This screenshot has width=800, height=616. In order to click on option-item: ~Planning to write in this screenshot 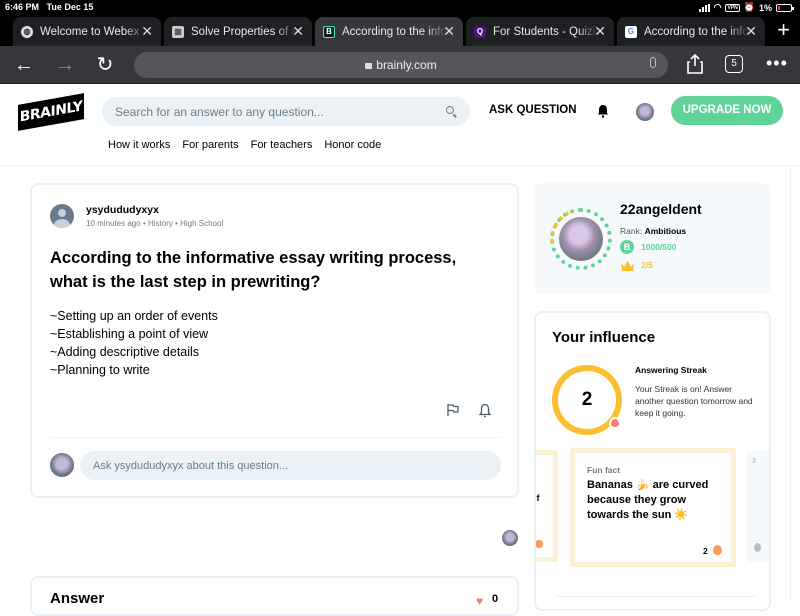, I will do `click(100, 370)`.